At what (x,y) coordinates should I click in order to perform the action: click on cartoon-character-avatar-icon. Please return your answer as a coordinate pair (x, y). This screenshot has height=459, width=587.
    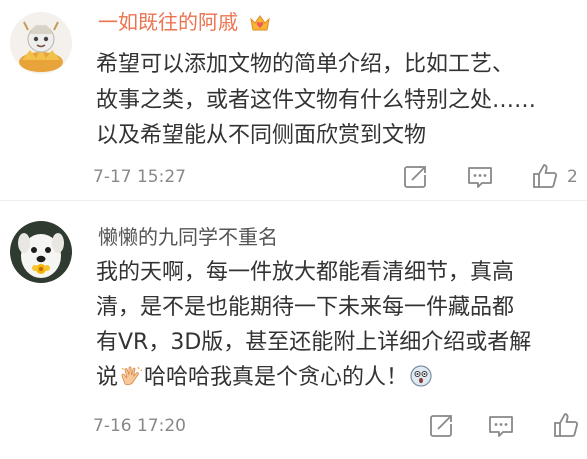
    Looking at the image, I should click on (41, 43).